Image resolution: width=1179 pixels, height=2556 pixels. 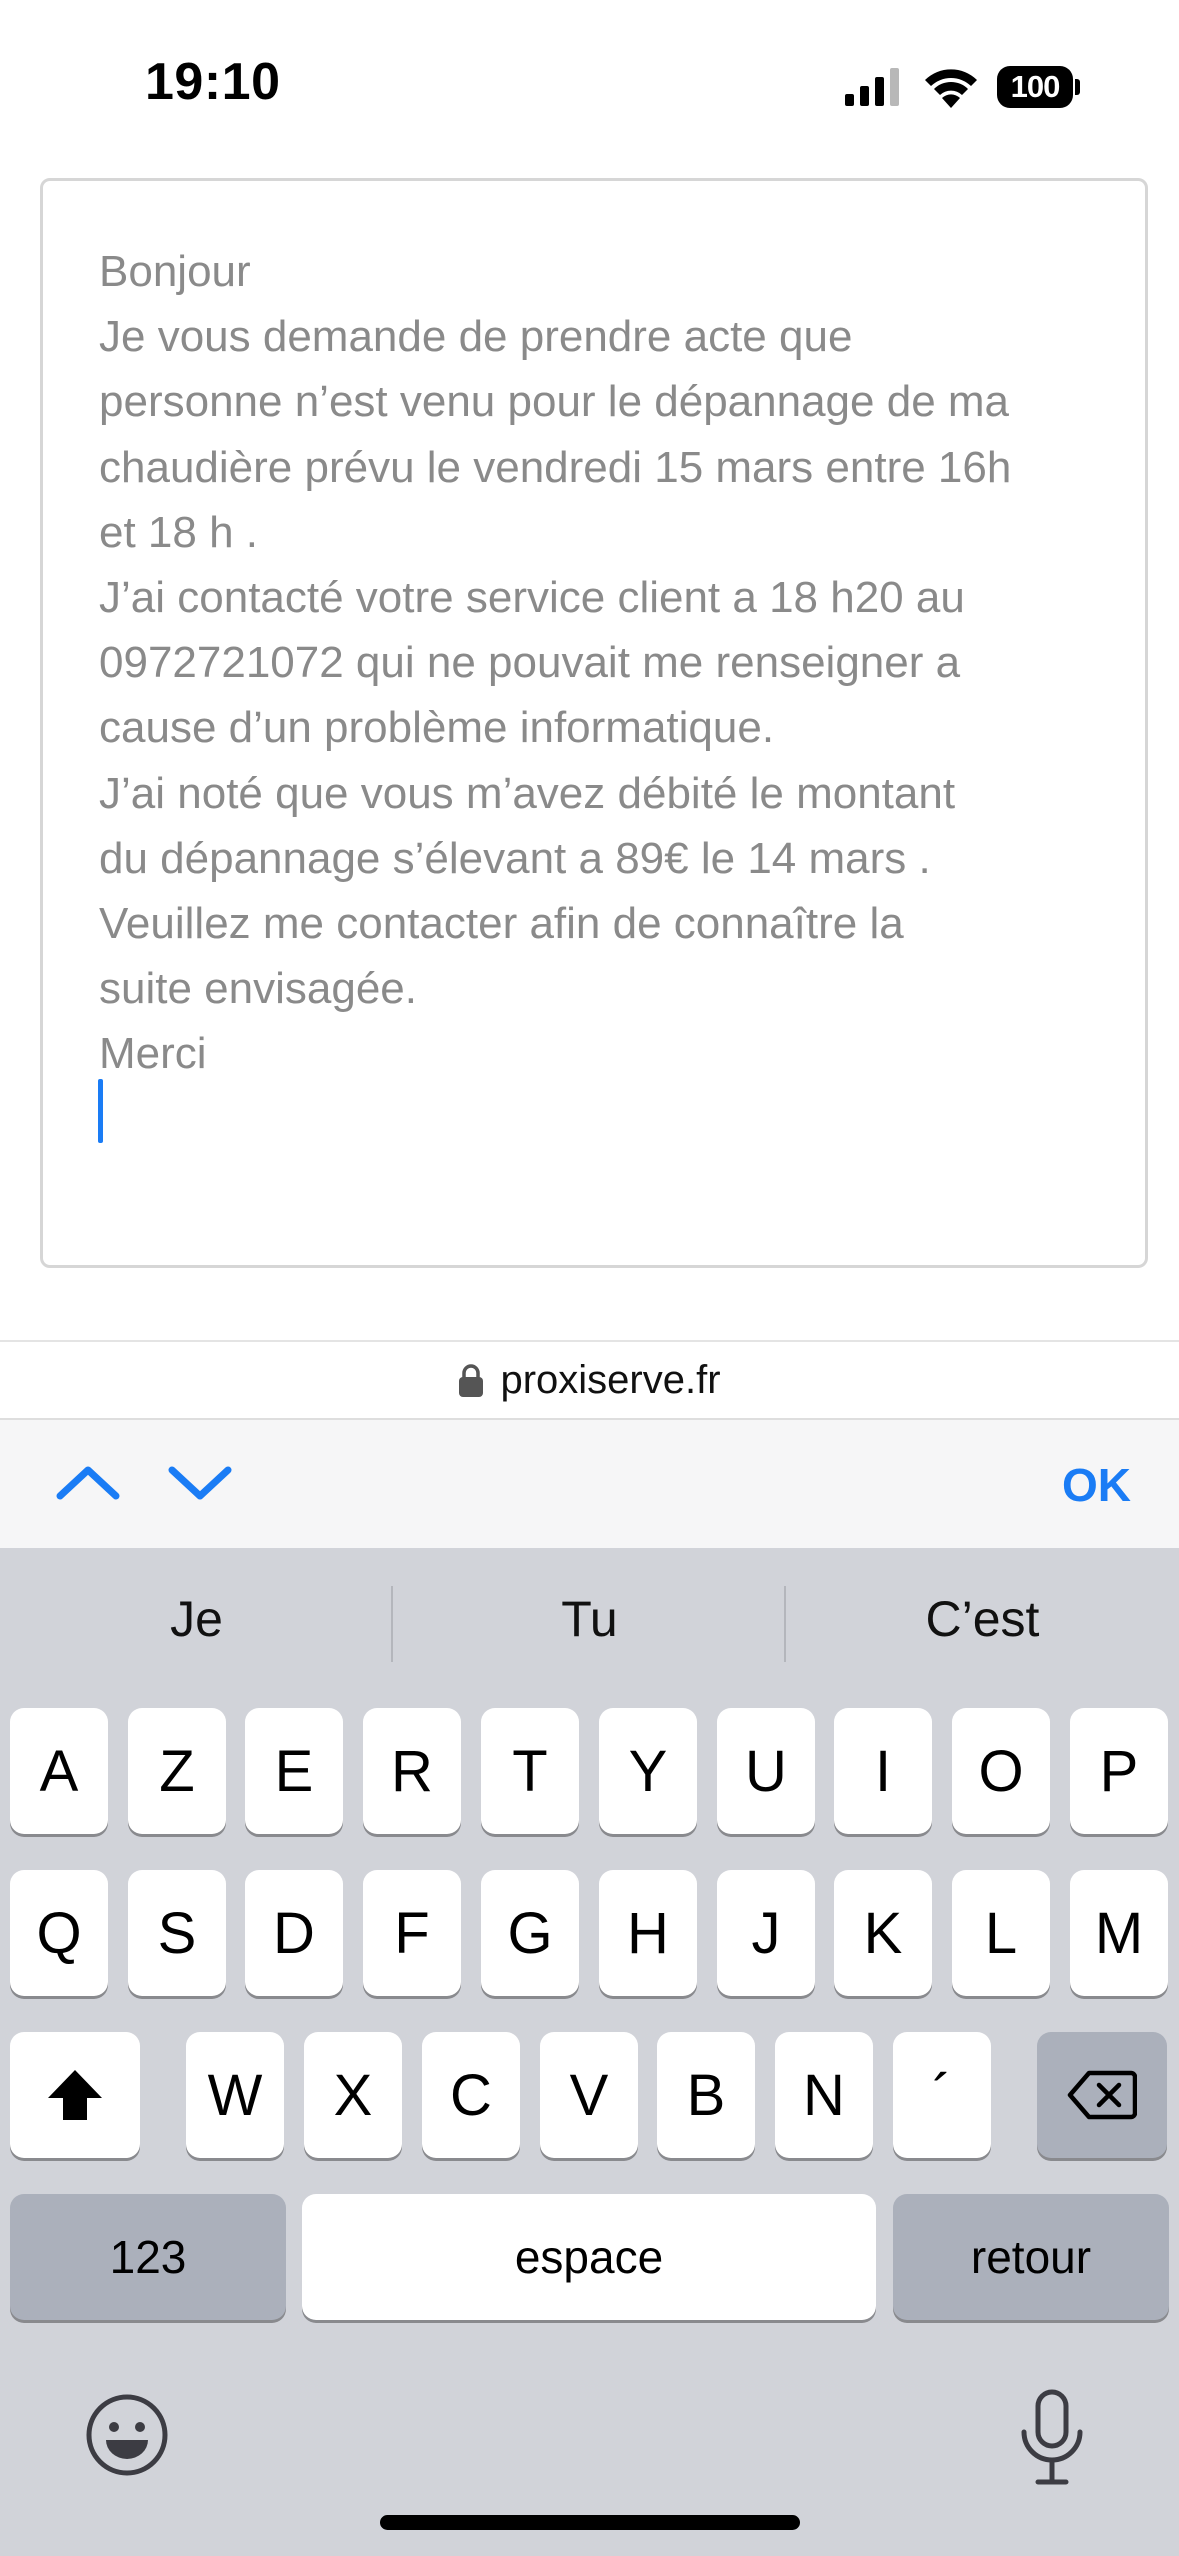 What do you see at coordinates (1031, 2257) in the screenshot?
I see `return-key: retour` at bounding box center [1031, 2257].